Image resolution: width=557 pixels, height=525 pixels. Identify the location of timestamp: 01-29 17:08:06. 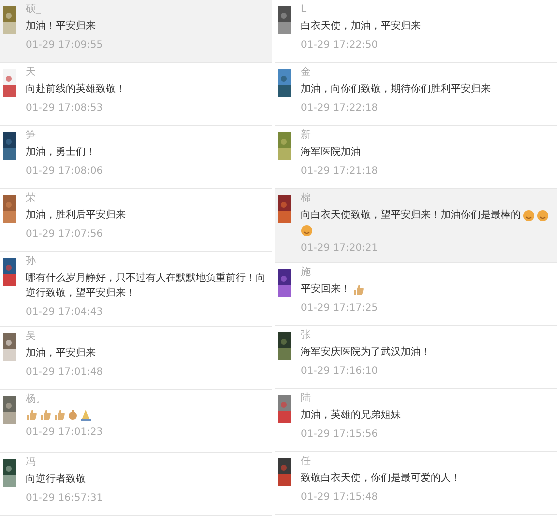
(65, 172).